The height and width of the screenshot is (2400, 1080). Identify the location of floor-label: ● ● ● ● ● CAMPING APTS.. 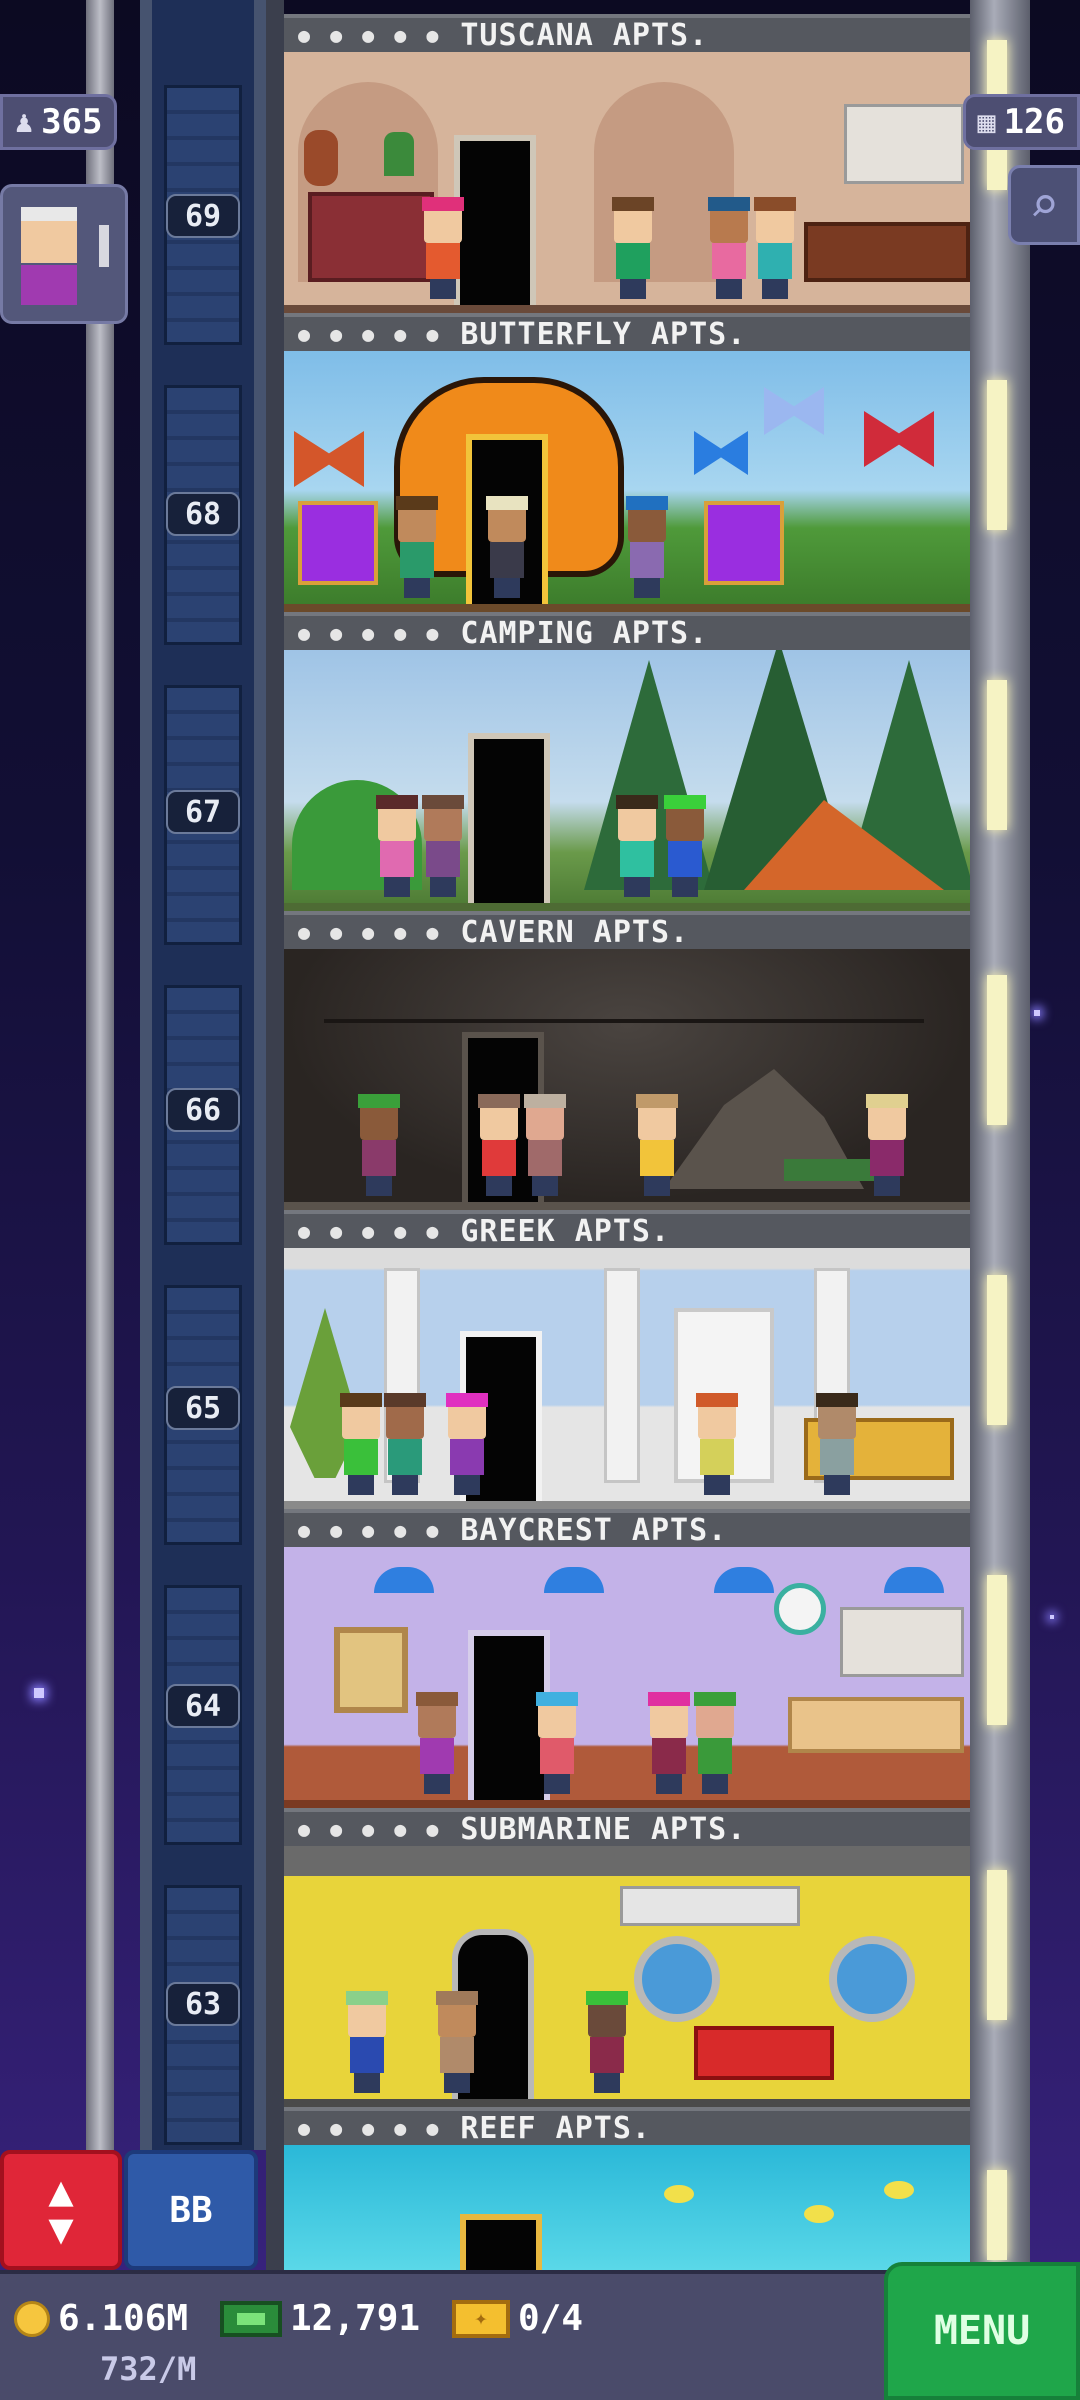
(627, 631).